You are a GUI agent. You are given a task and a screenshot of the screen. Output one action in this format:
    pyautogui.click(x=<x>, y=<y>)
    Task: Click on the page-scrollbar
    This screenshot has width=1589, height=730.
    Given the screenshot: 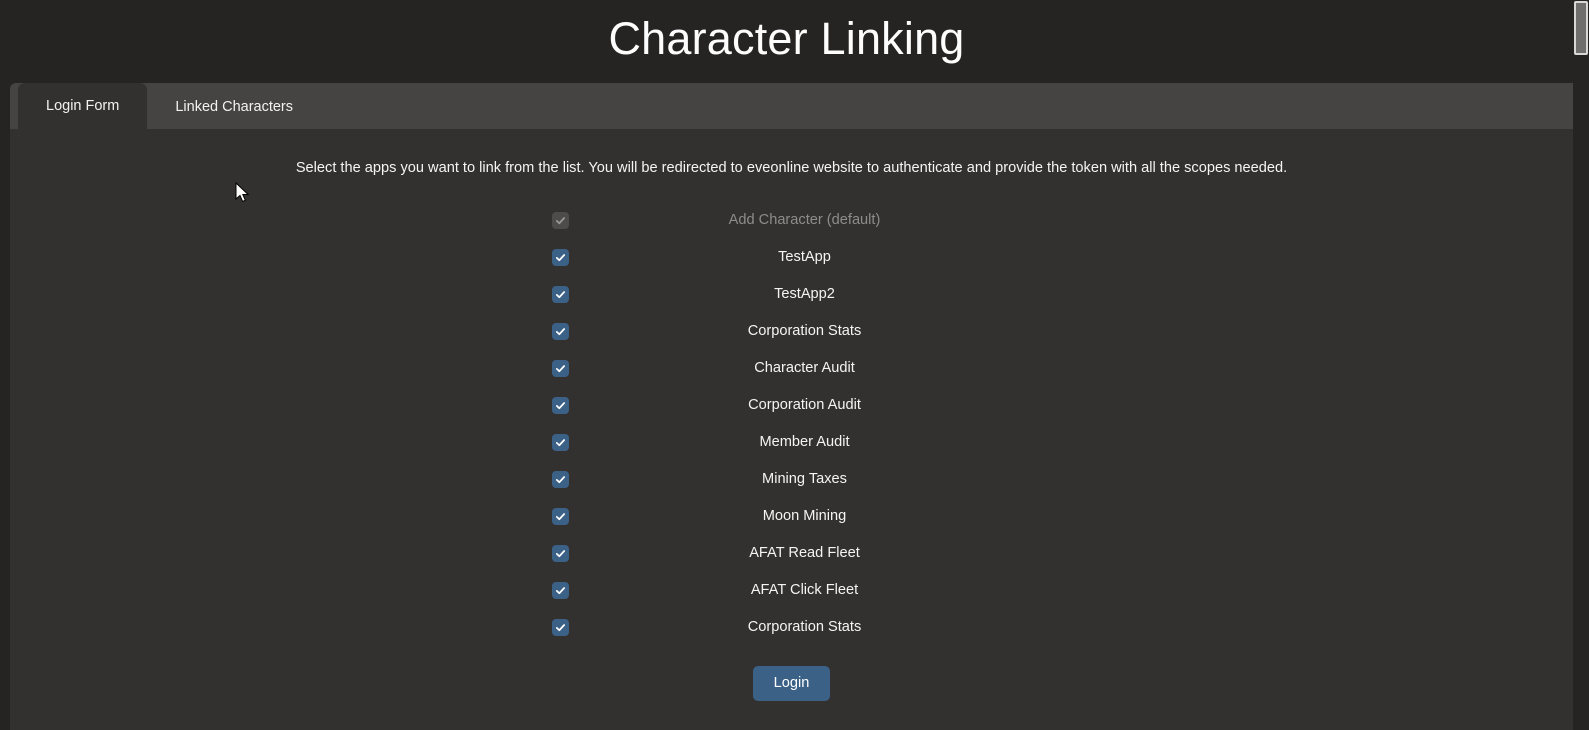 What is the action you would take?
    pyautogui.click(x=1581, y=365)
    